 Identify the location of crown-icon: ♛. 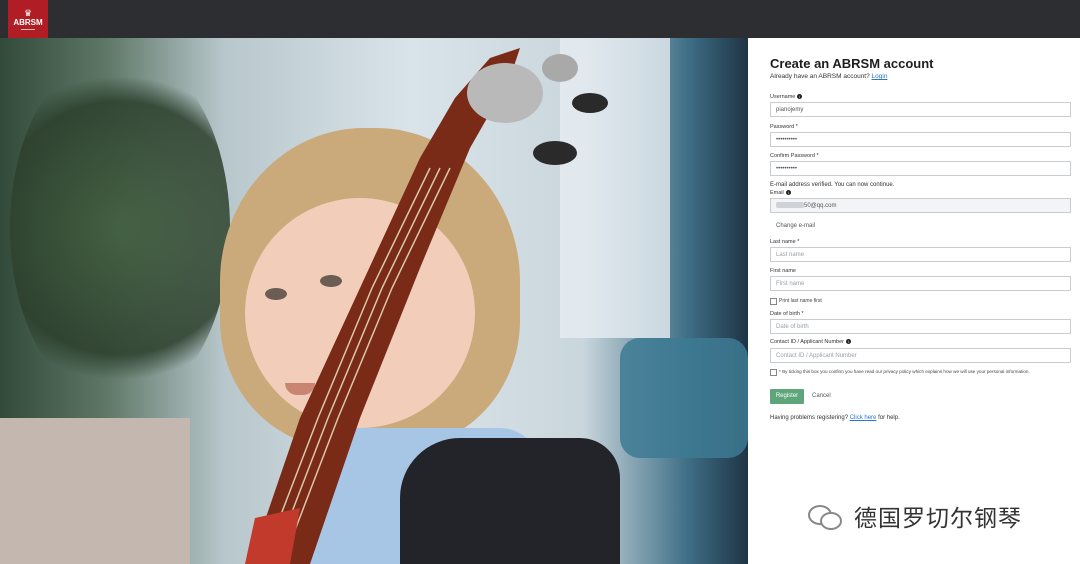
(28, 12).